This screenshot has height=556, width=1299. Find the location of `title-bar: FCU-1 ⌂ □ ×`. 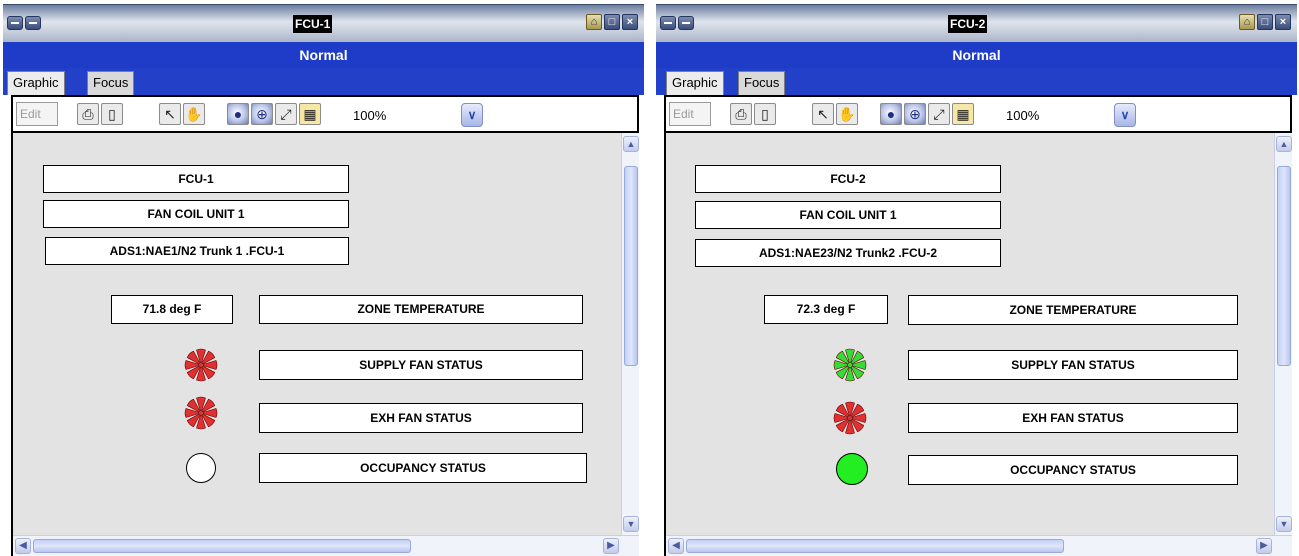

title-bar: FCU-1 ⌂ □ × is located at coordinates (323, 23).